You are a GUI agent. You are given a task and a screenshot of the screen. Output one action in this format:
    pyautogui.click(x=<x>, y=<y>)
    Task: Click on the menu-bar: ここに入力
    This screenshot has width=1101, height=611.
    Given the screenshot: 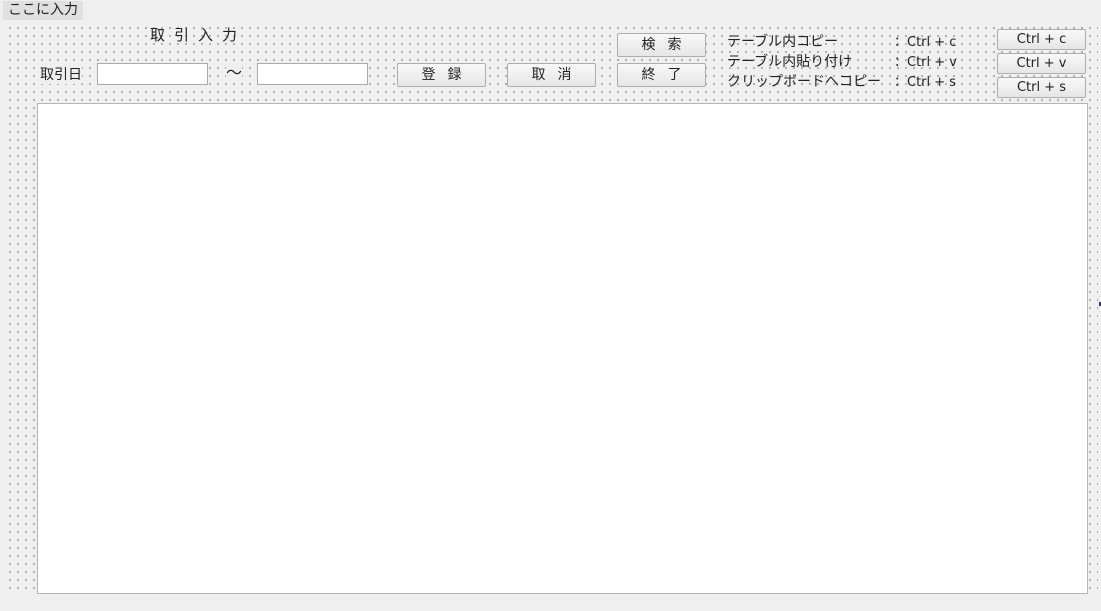 What is the action you would take?
    pyautogui.click(x=550, y=11)
    